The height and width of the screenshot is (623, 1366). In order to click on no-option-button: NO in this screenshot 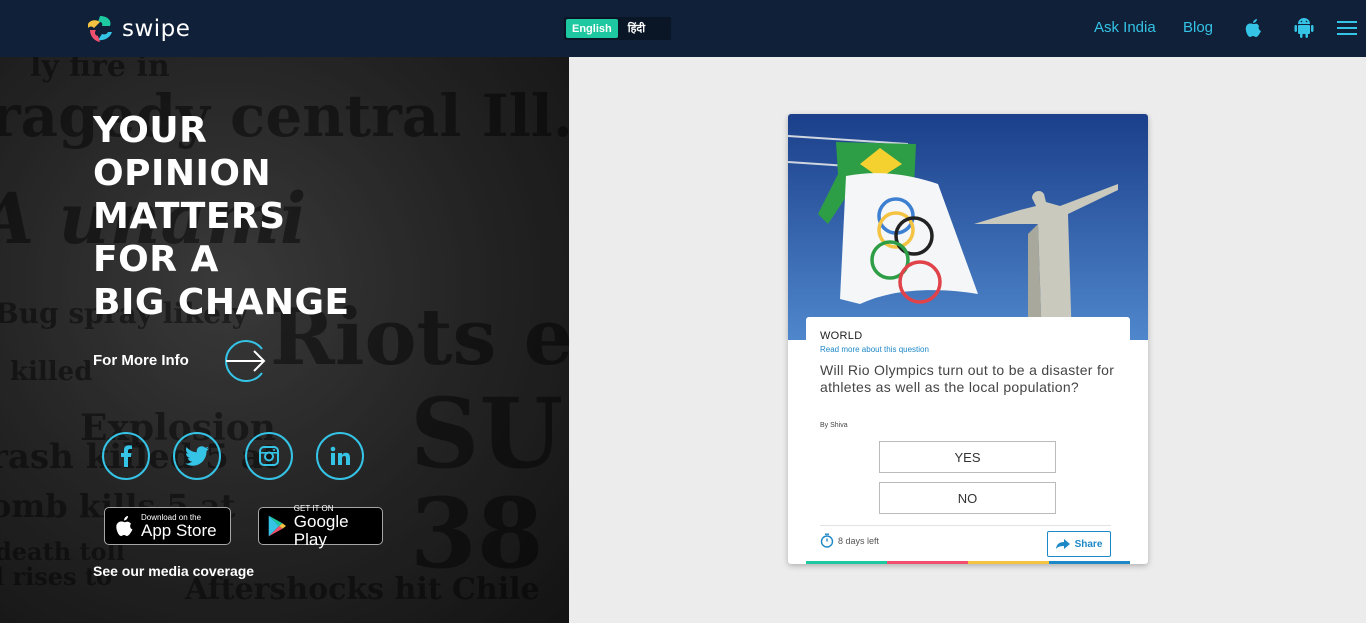, I will do `click(967, 498)`.